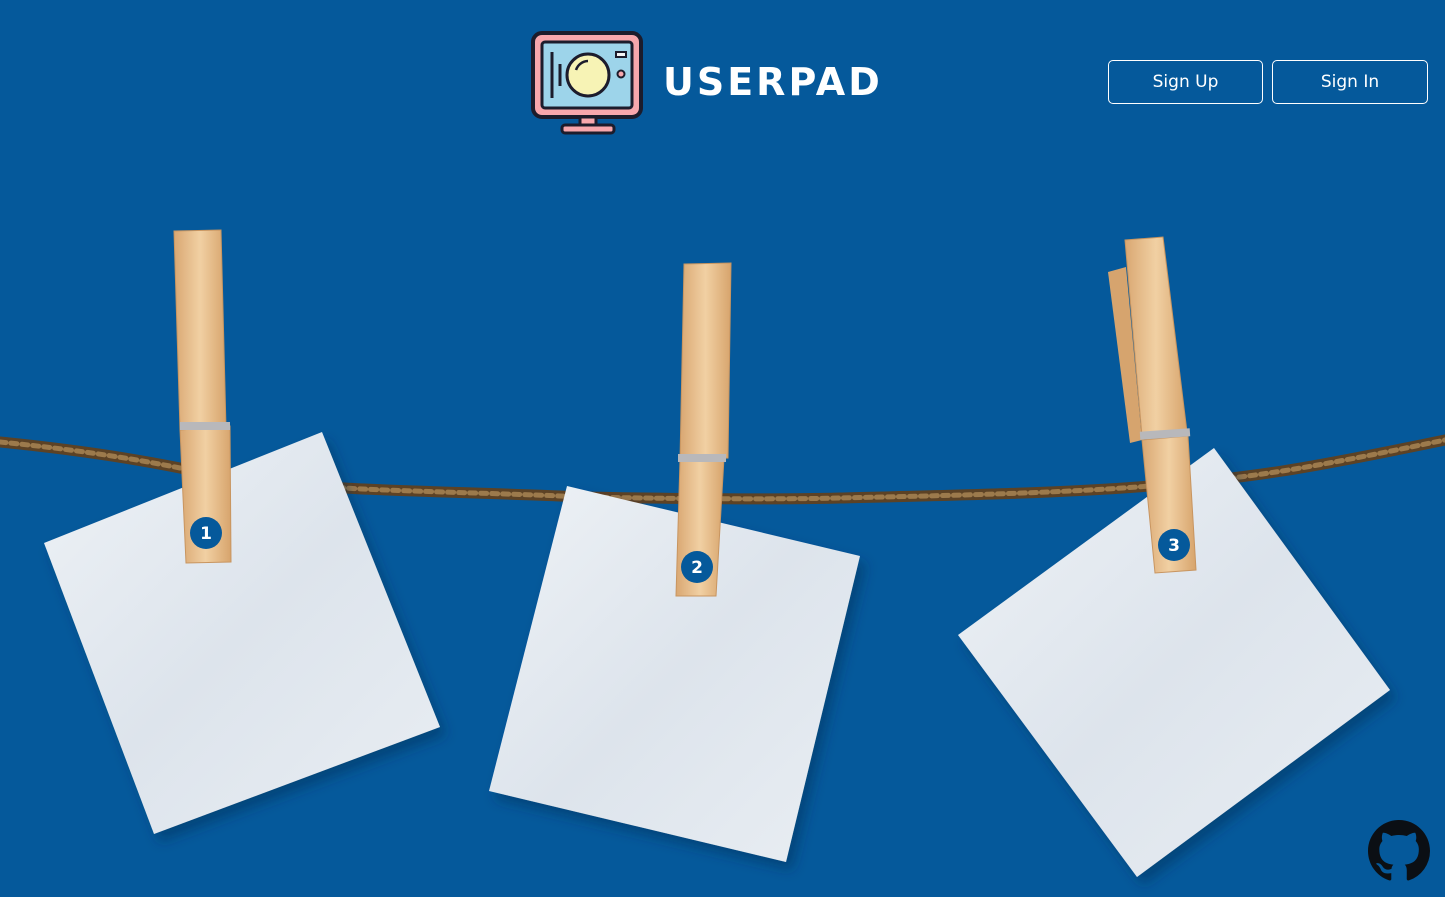  Describe the element at coordinates (697, 568) in the screenshot. I see `note-number-2: 2` at that location.